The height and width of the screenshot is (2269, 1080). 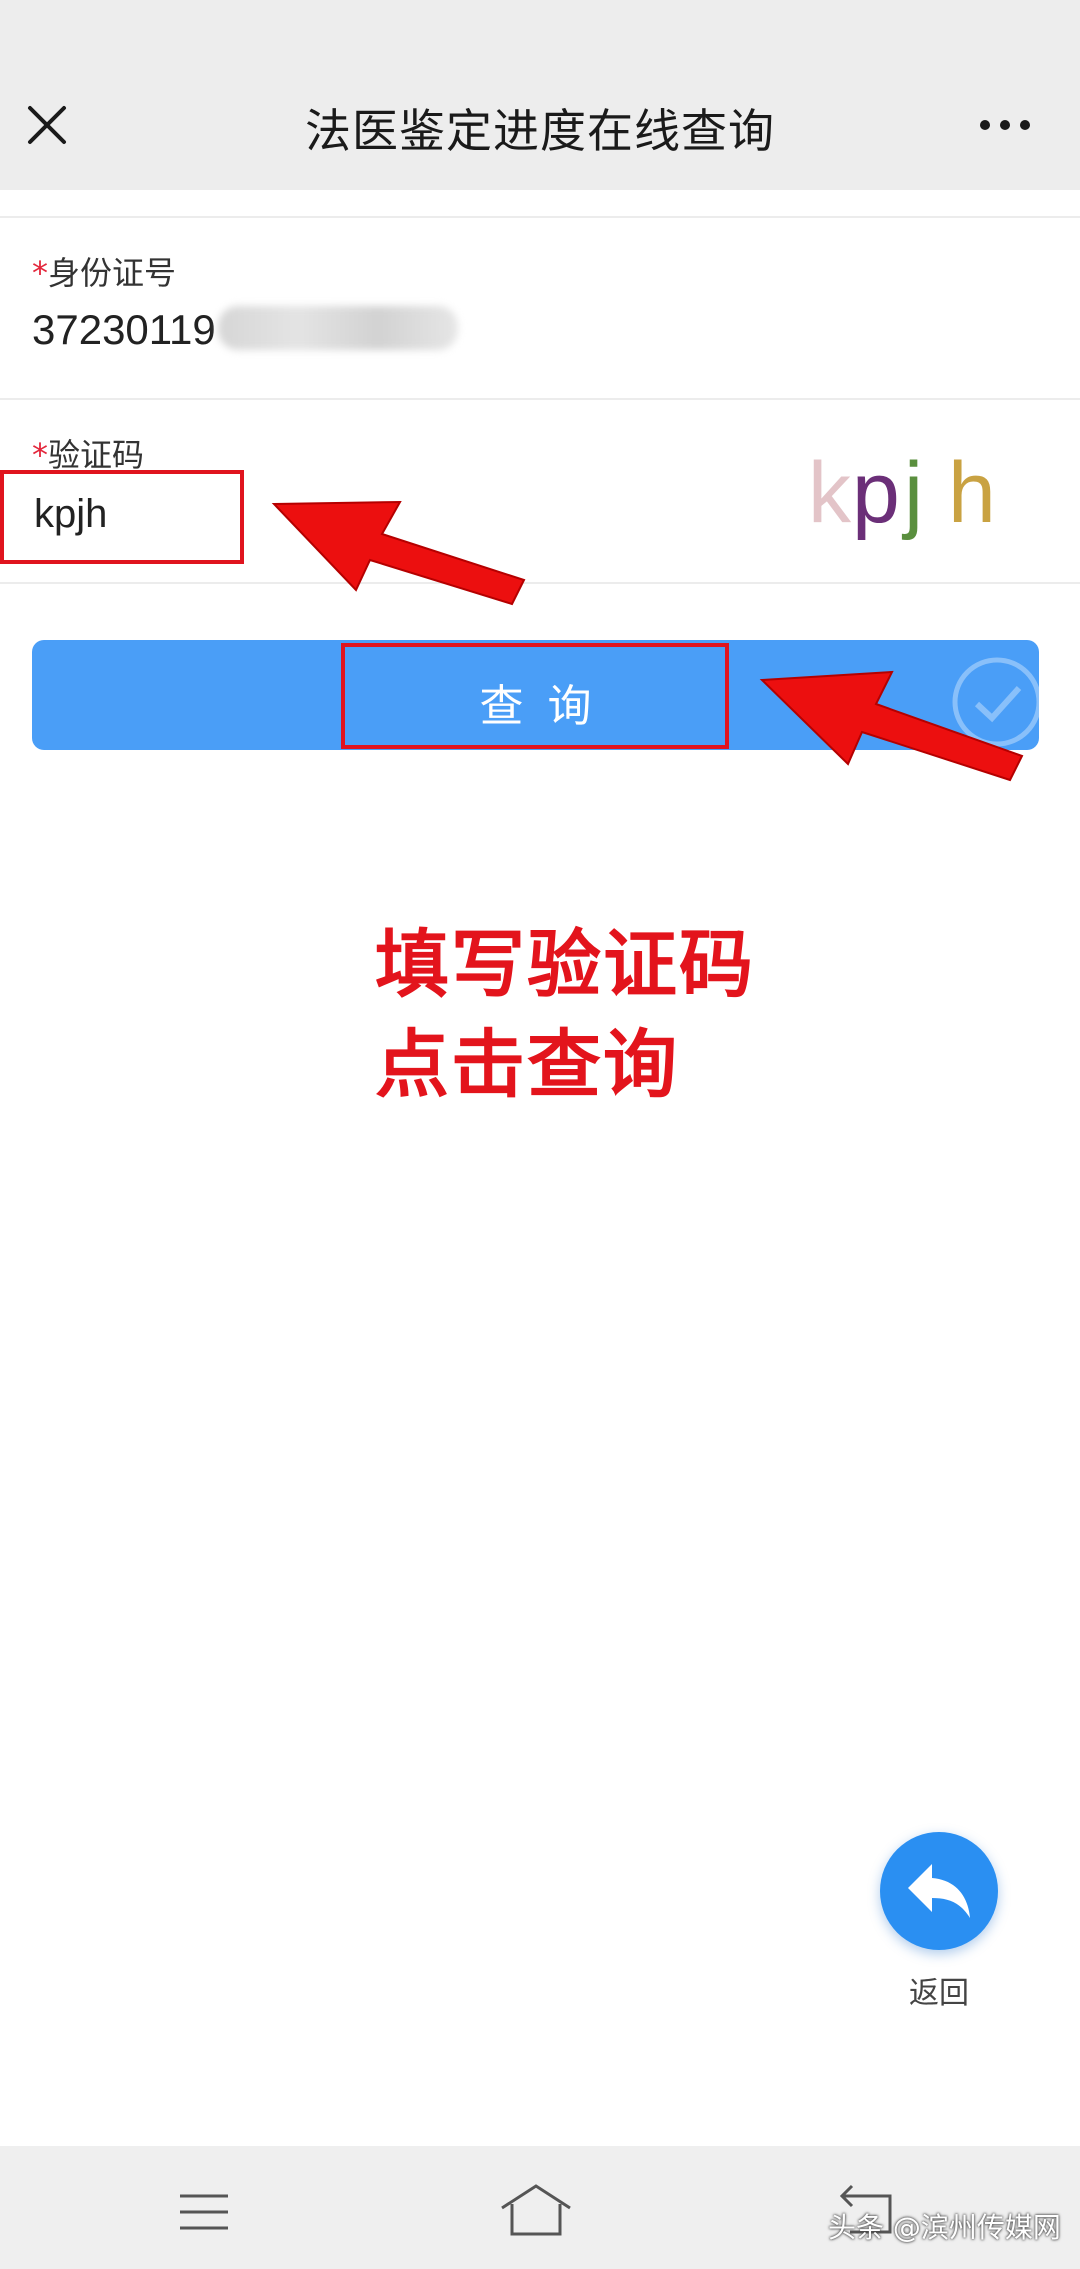 I want to click on home-icon, so click(x=536, y=2210).